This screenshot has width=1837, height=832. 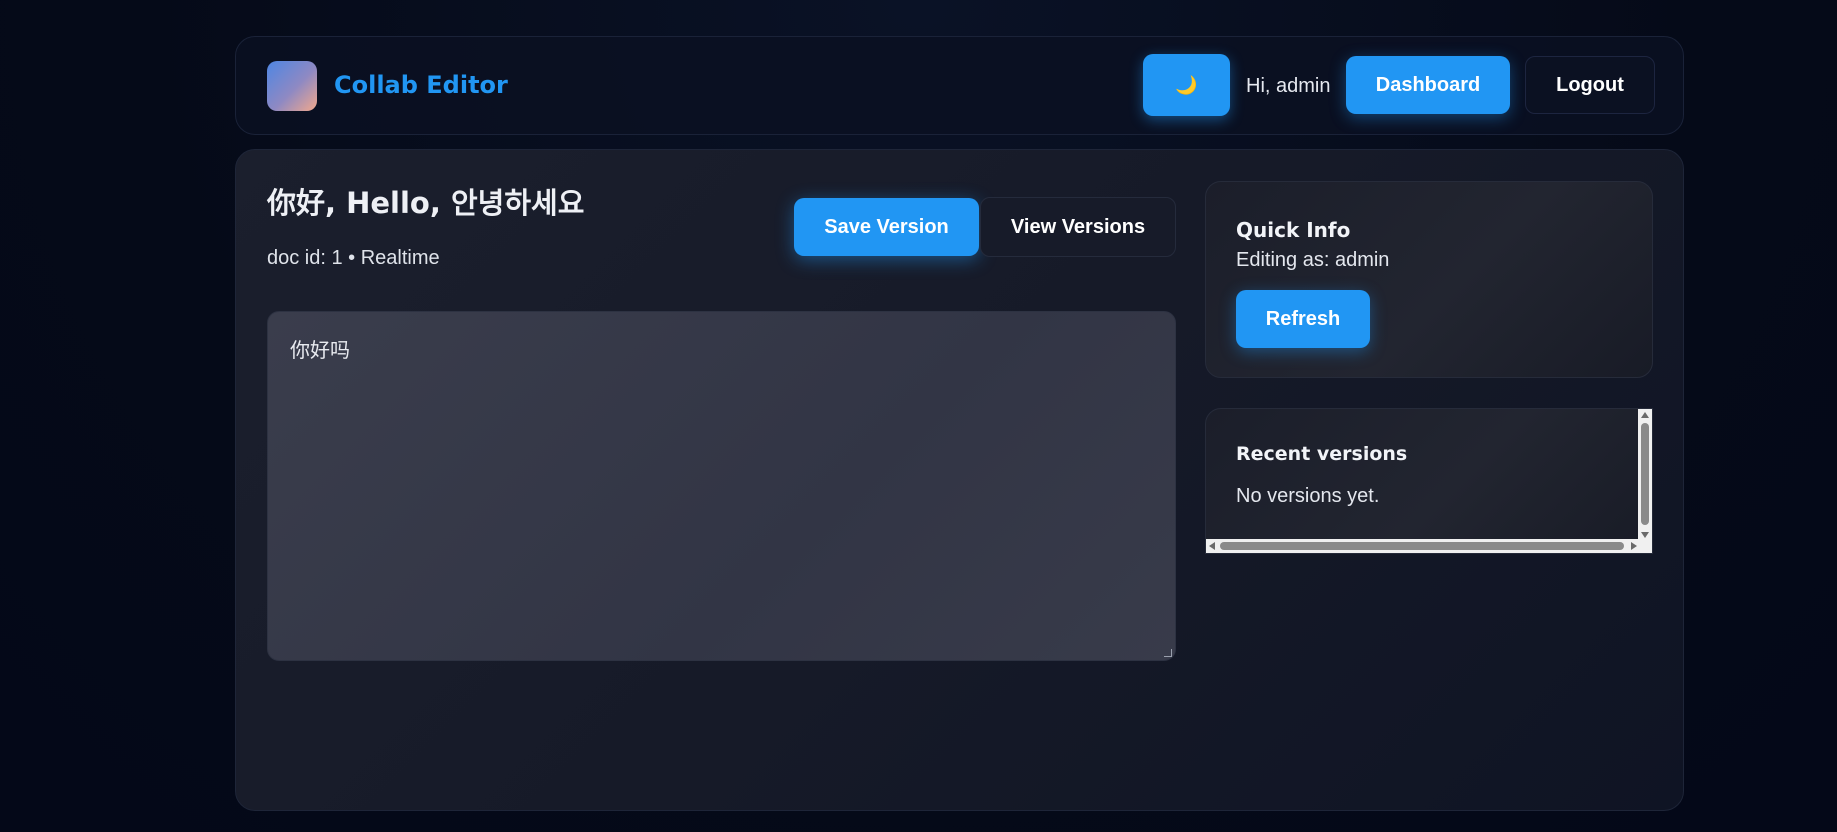 What do you see at coordinates (1634, 546) in the screenshot?
I see `scroll-right-arrow-icon` at bounding box center [1634, 546].